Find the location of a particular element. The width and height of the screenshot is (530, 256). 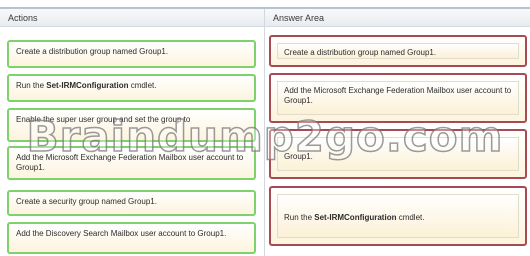

action-text-prefix: Run the is located at coordinates (31, 85).